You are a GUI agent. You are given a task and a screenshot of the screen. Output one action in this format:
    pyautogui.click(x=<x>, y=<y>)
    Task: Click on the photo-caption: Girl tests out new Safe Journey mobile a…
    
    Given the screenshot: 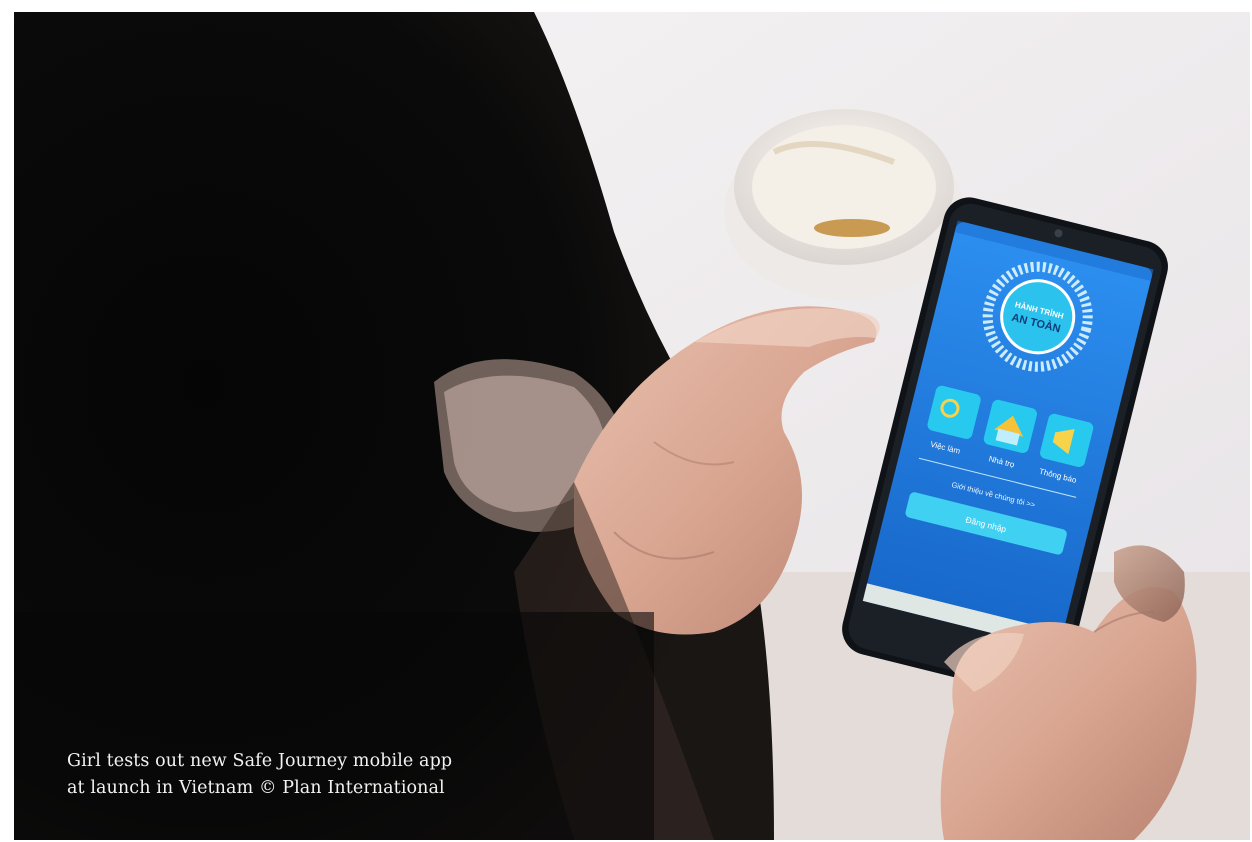 What is the action you would take?
    pyautogui.click(x=302, y=775)
    